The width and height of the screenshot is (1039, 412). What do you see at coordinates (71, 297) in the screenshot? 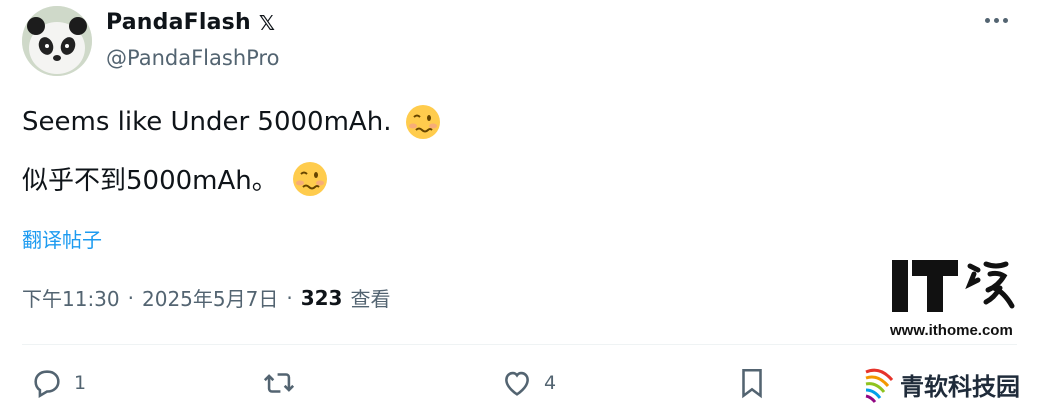
I see `tweet-time: 下午11:30` at bounding box center [71, 297].